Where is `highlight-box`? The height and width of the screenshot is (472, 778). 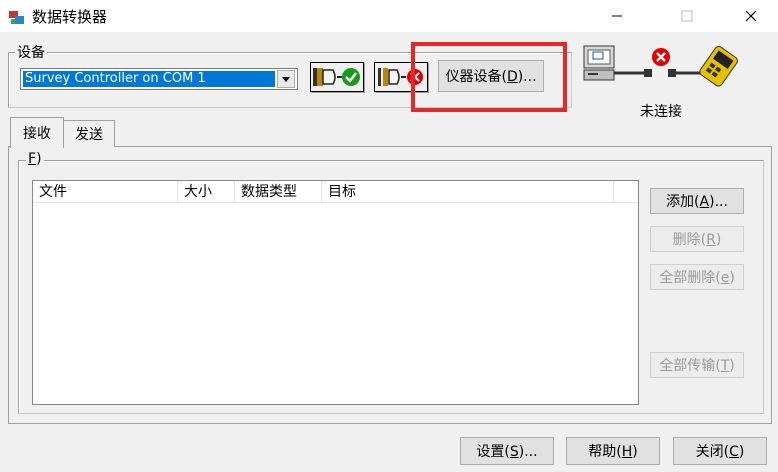 highlight-box is located at coordinates (489, 77).